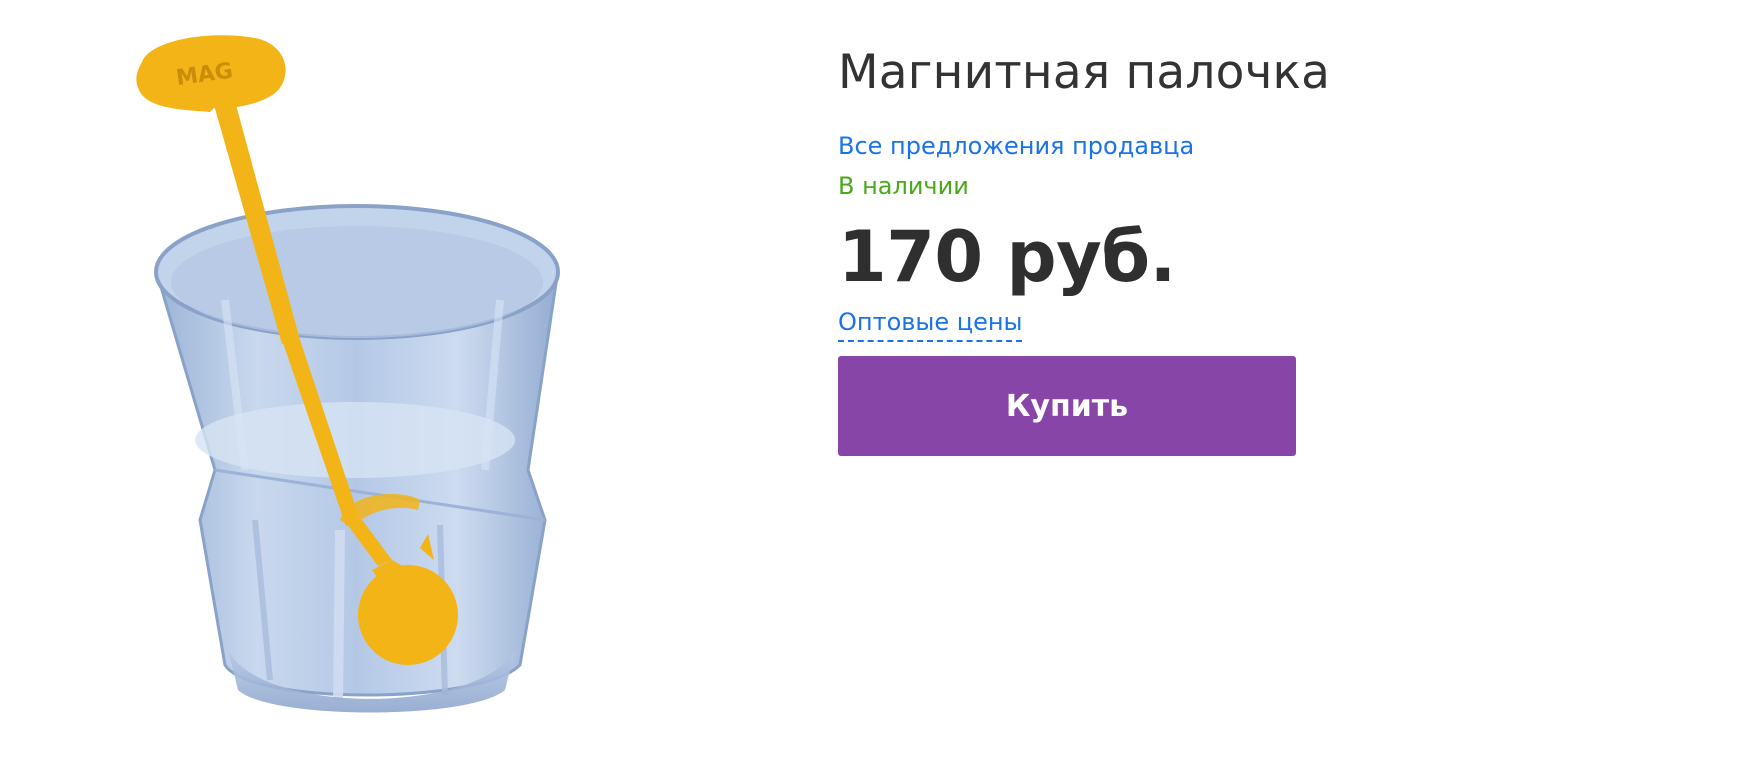 The height and width of the screenshot is (770, 1760). What do you see at coordinates (903, 186) in the screenshot?
I see `stock-status: В наличии` at bounding box center [903, 186].